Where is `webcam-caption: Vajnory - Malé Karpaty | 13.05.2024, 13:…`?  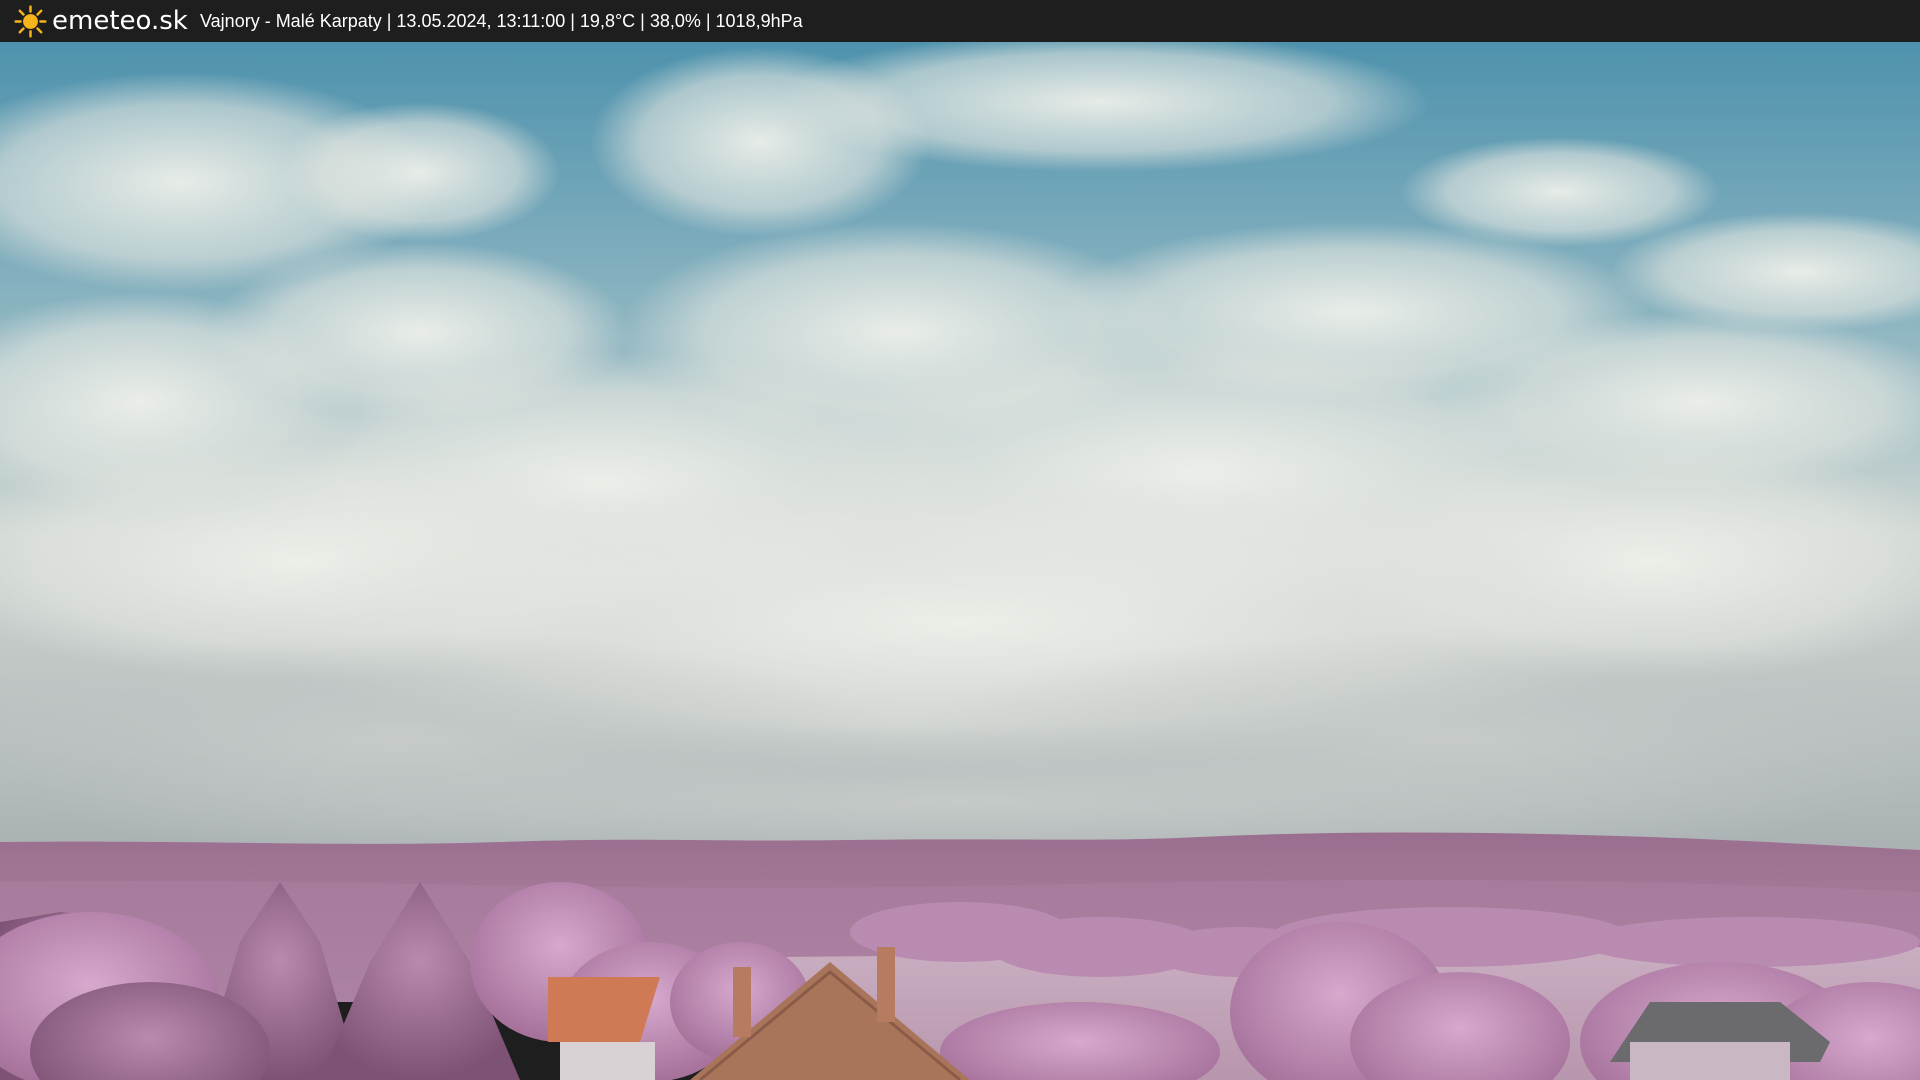 webcam-caption: Vajnory - Malé Karpaty | 13.05.2024, 13:… is located at coordinates (501, 21).